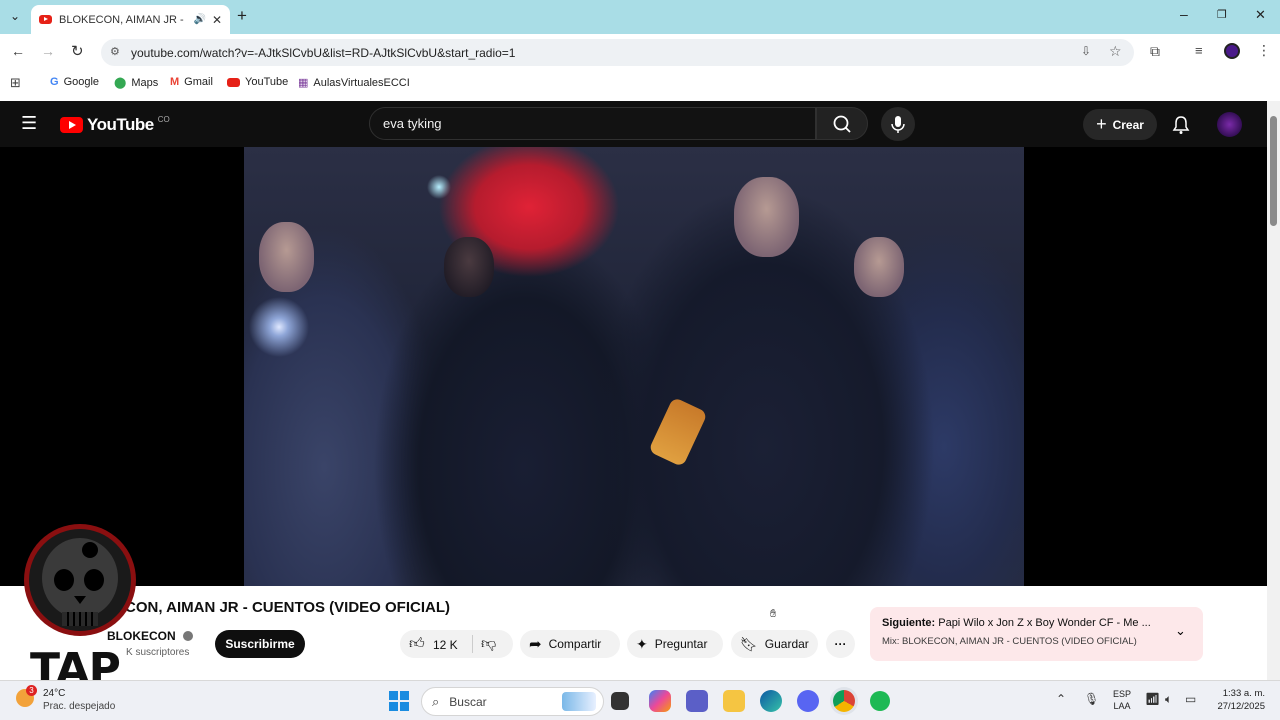  What do you see at coordinates (29, 123) in the screenshot?
I see `menu-hamburger-icon: ☰` at bounding box center [29, 123].